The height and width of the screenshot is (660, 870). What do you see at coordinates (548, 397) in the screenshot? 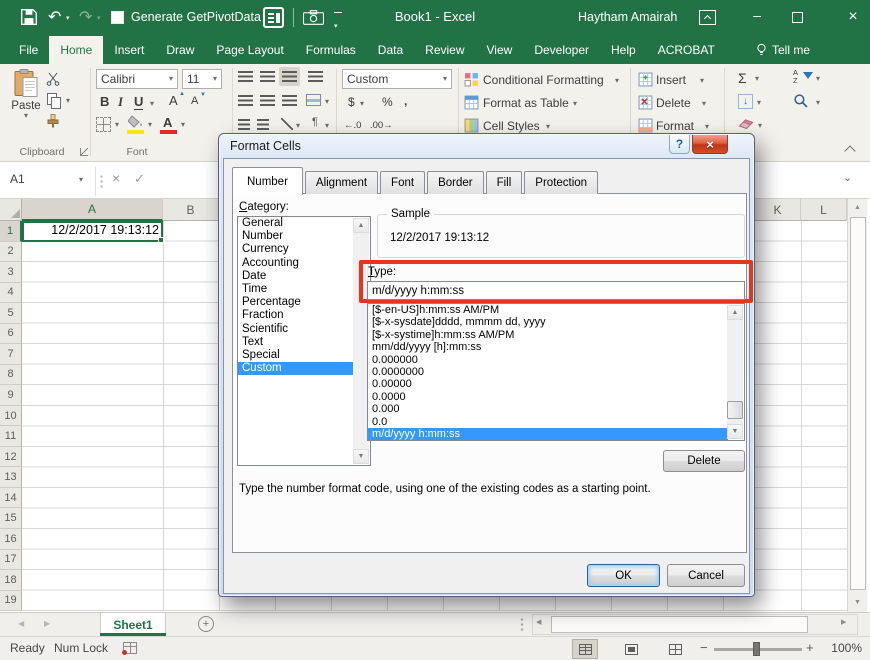
I see `format-code-item: 0.0000` at bounding box center [548, 397].